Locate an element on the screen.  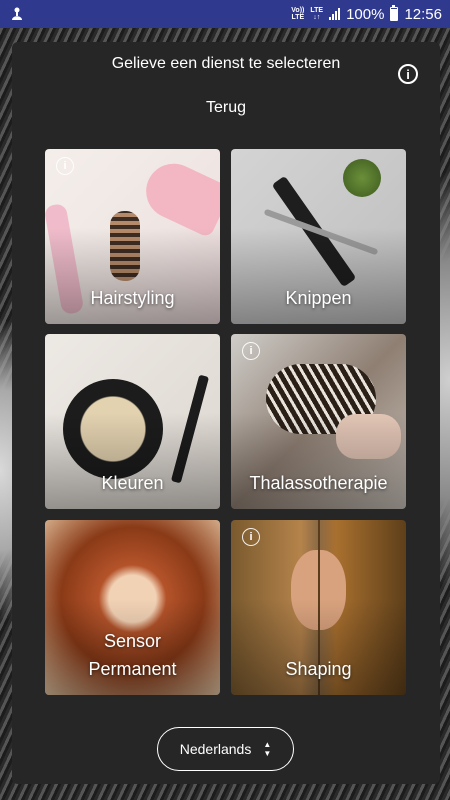
info-button: i is located at coordinates (408, 74).